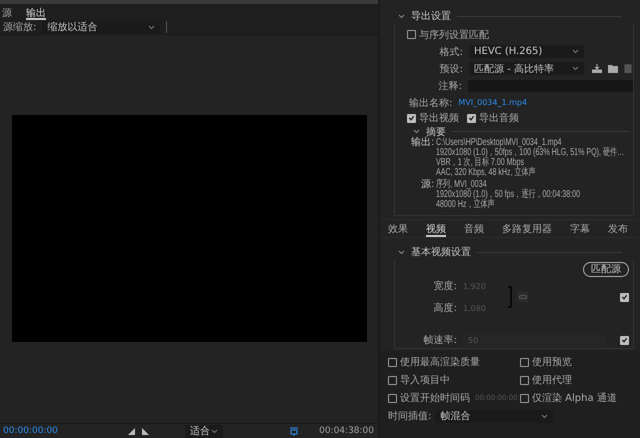  What do you see at coordinates (474, 229) in the screenshot?
I see `settings-tab: 音频` at bounding box center [474, 229].